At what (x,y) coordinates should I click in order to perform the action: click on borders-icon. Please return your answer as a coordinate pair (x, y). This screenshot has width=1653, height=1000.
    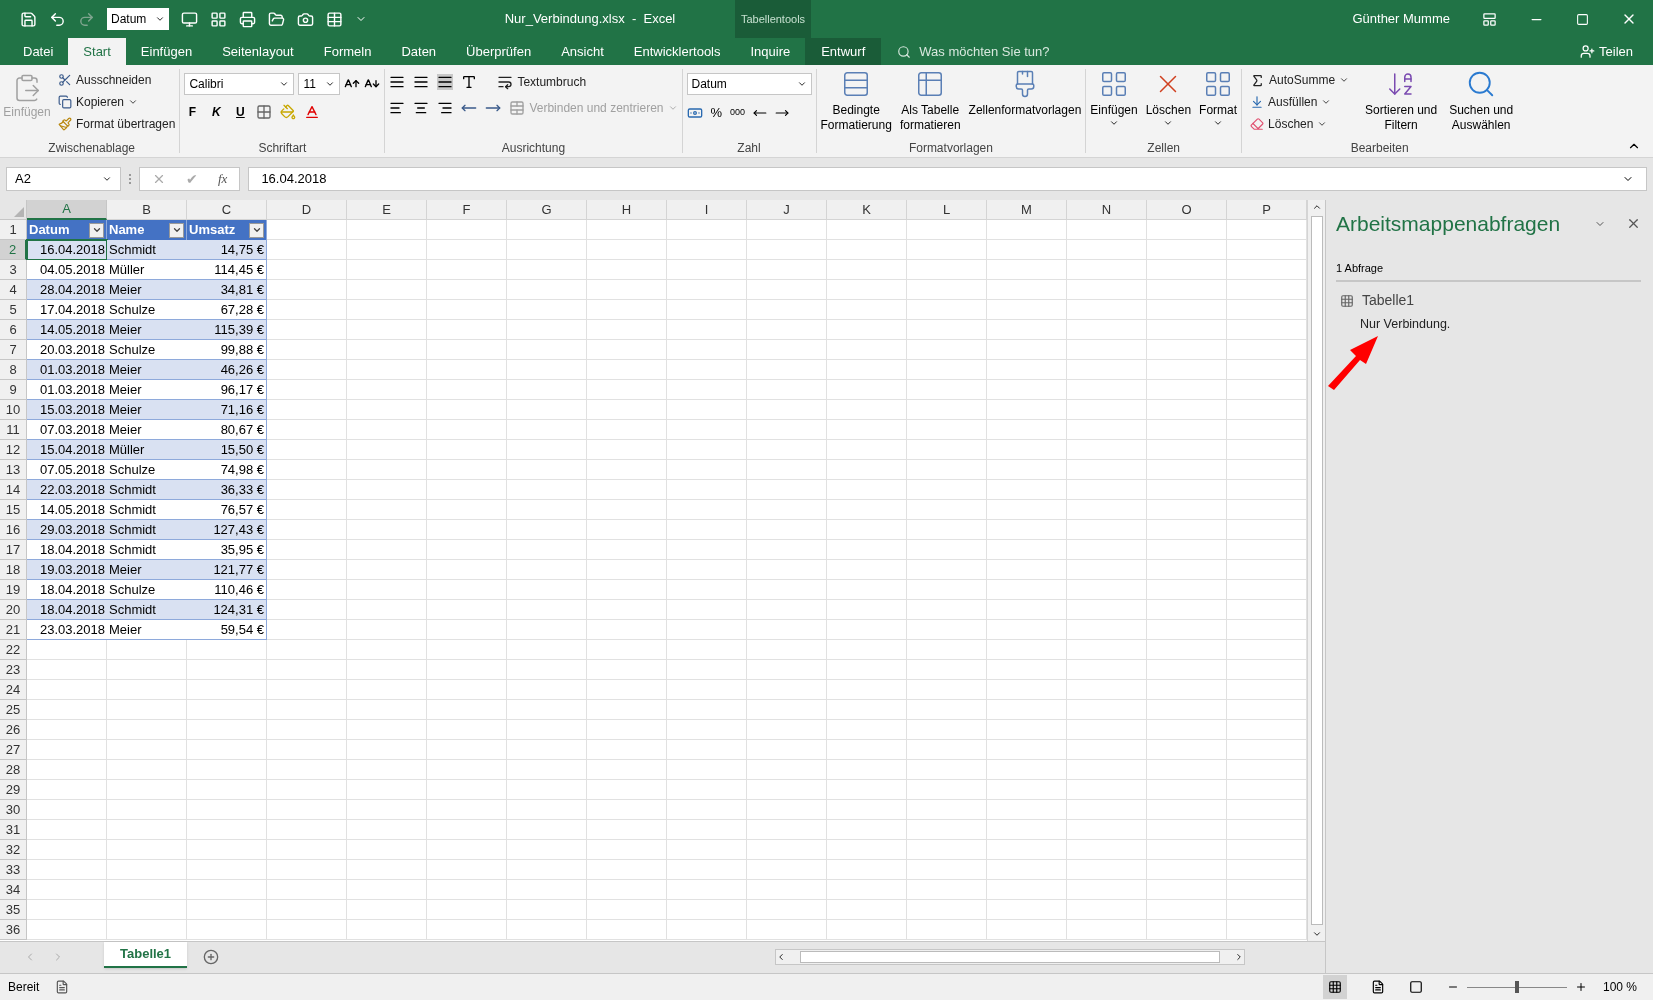
    Looking at the image, I should click on (264, 112).